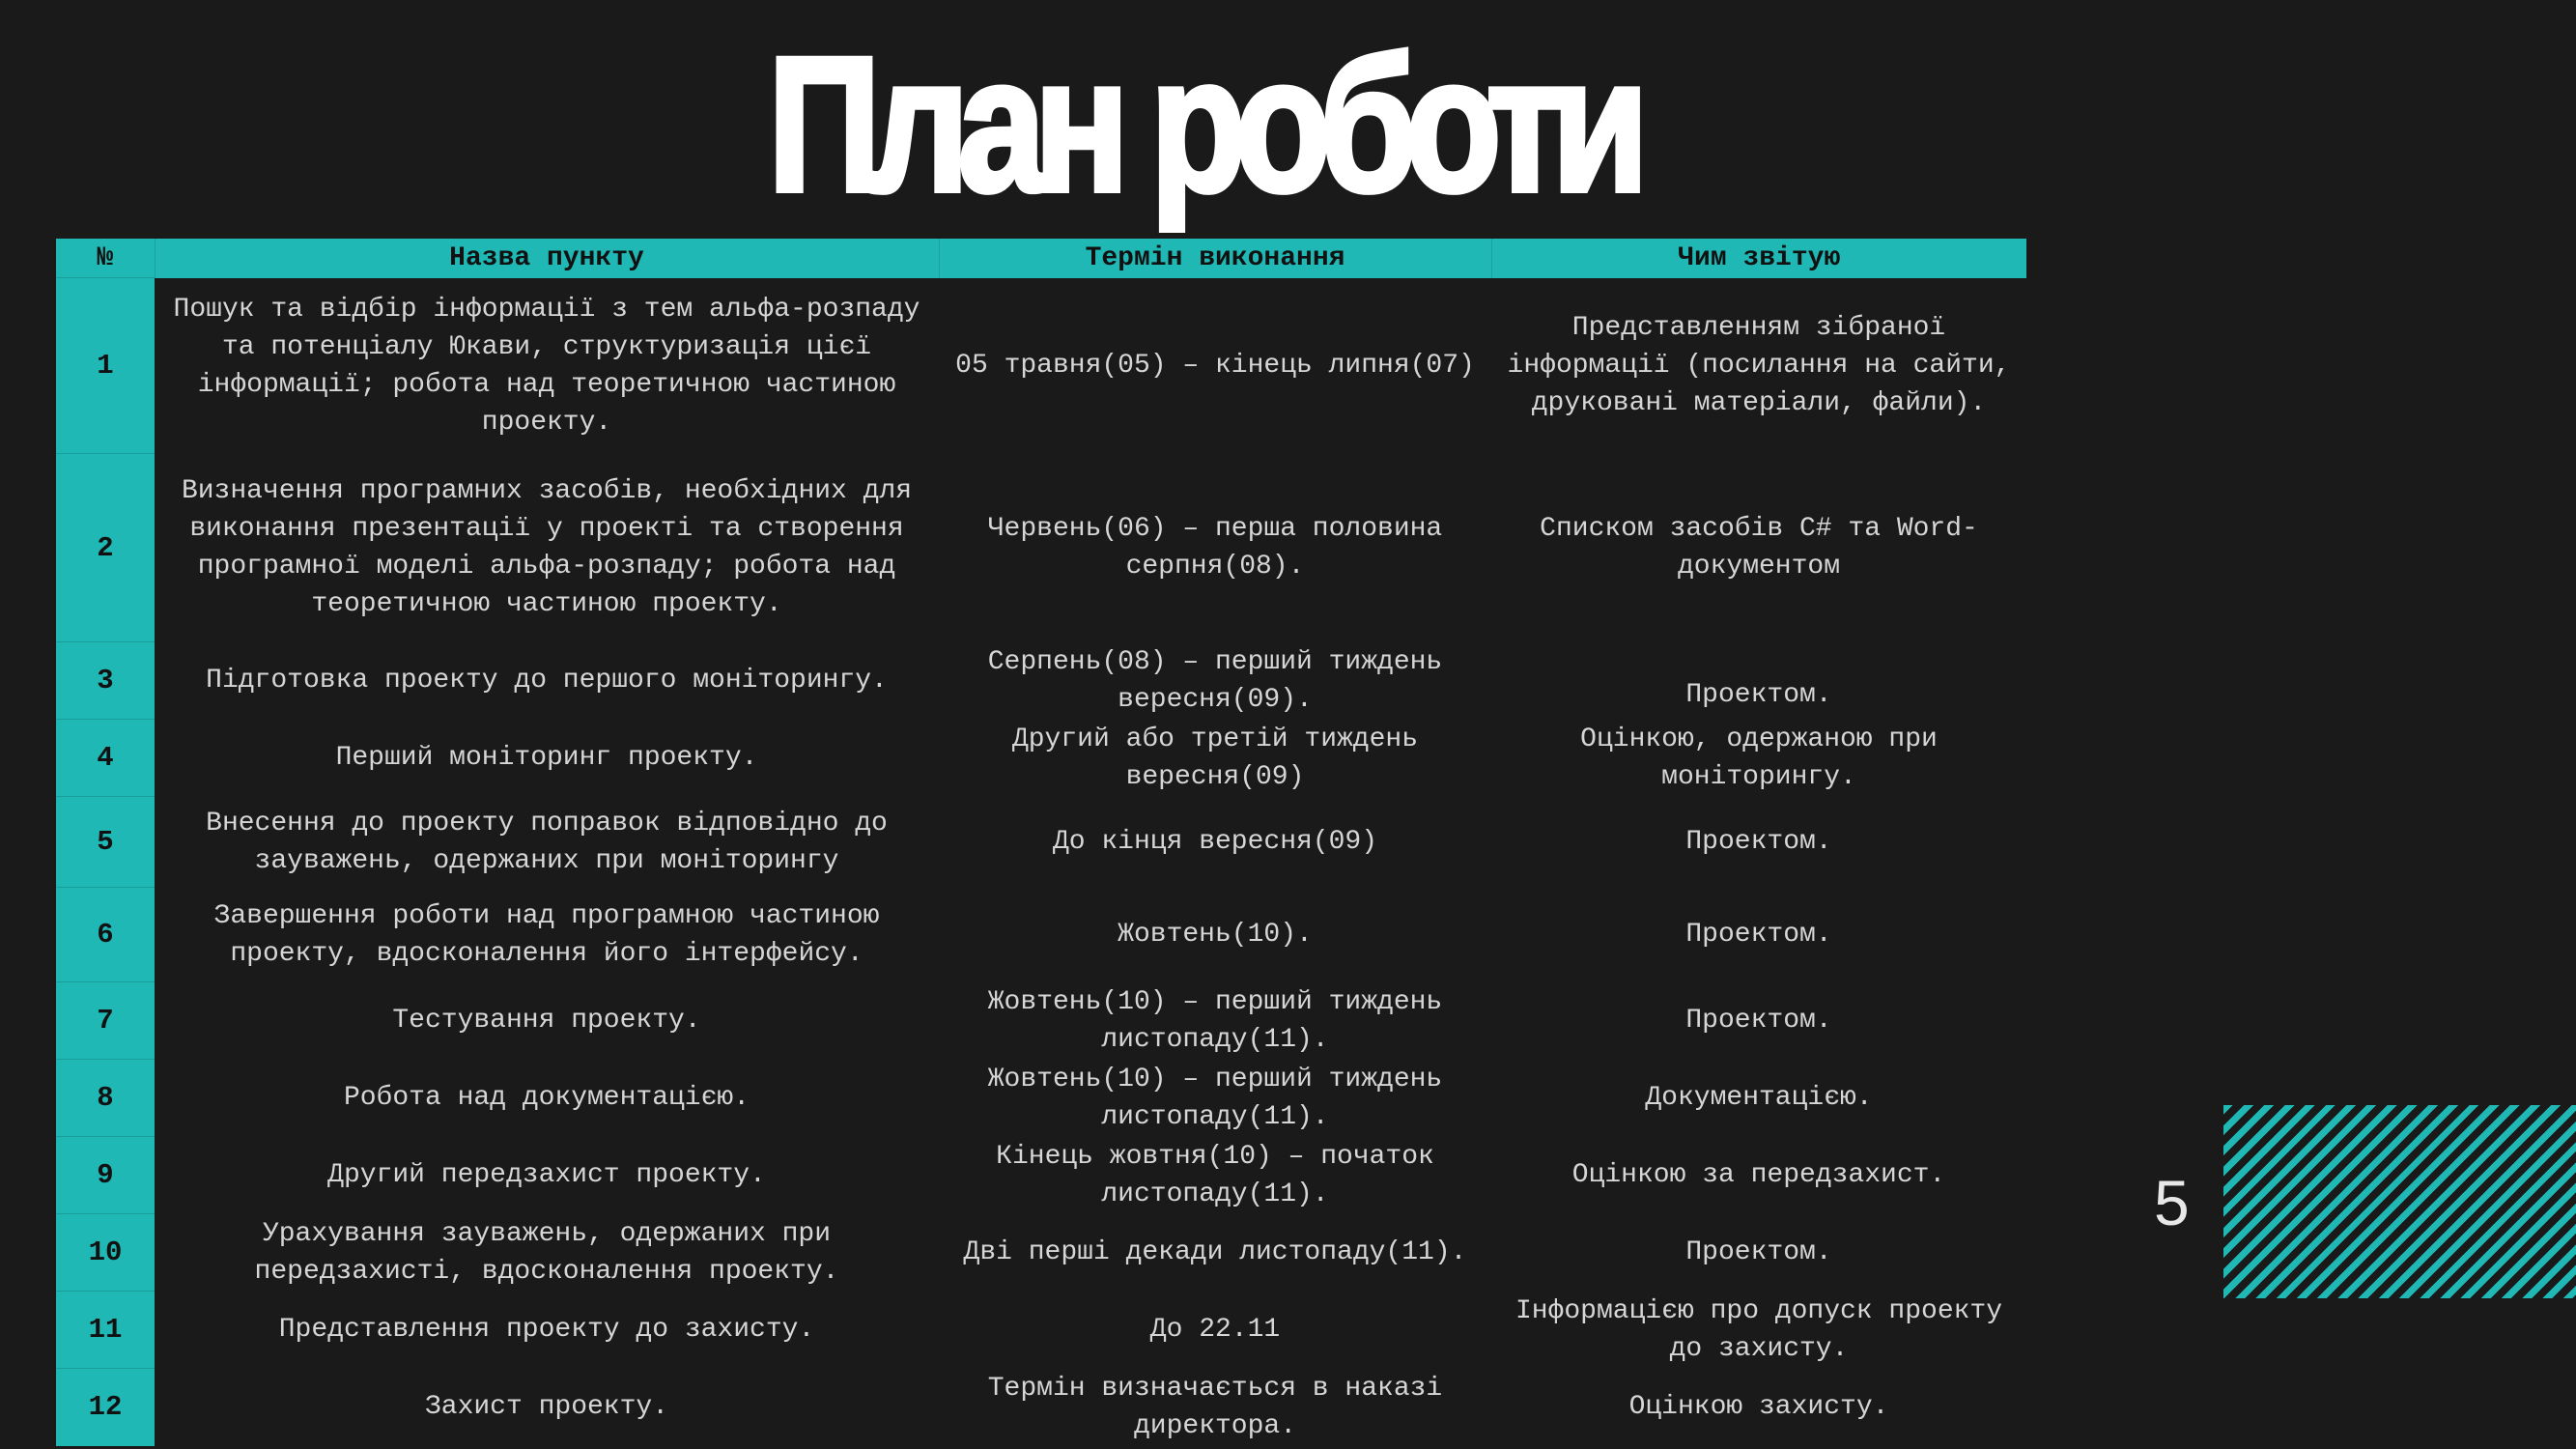 This screenshot has width=2576, height=1449. What do you see at coordinates (1758, 258) in the screenshot?
I see `header-report: Чим звітую` at bounding box center [1758, 258].